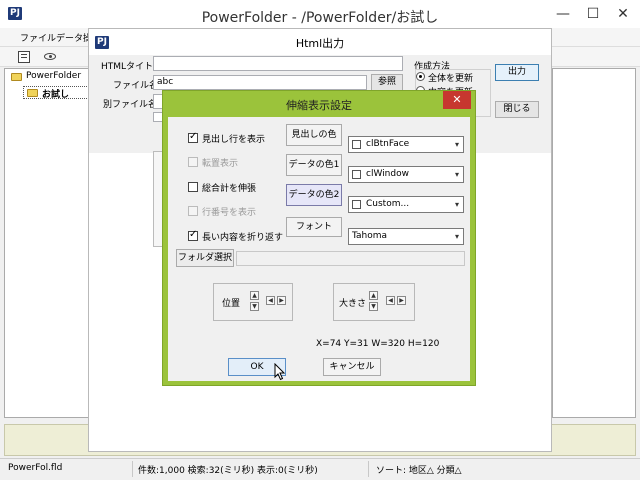 This screenshot has width=640, height=480. Describe the element at coordinates (260, 82) in the screenshot. I see `filename-input: abc` at that location.